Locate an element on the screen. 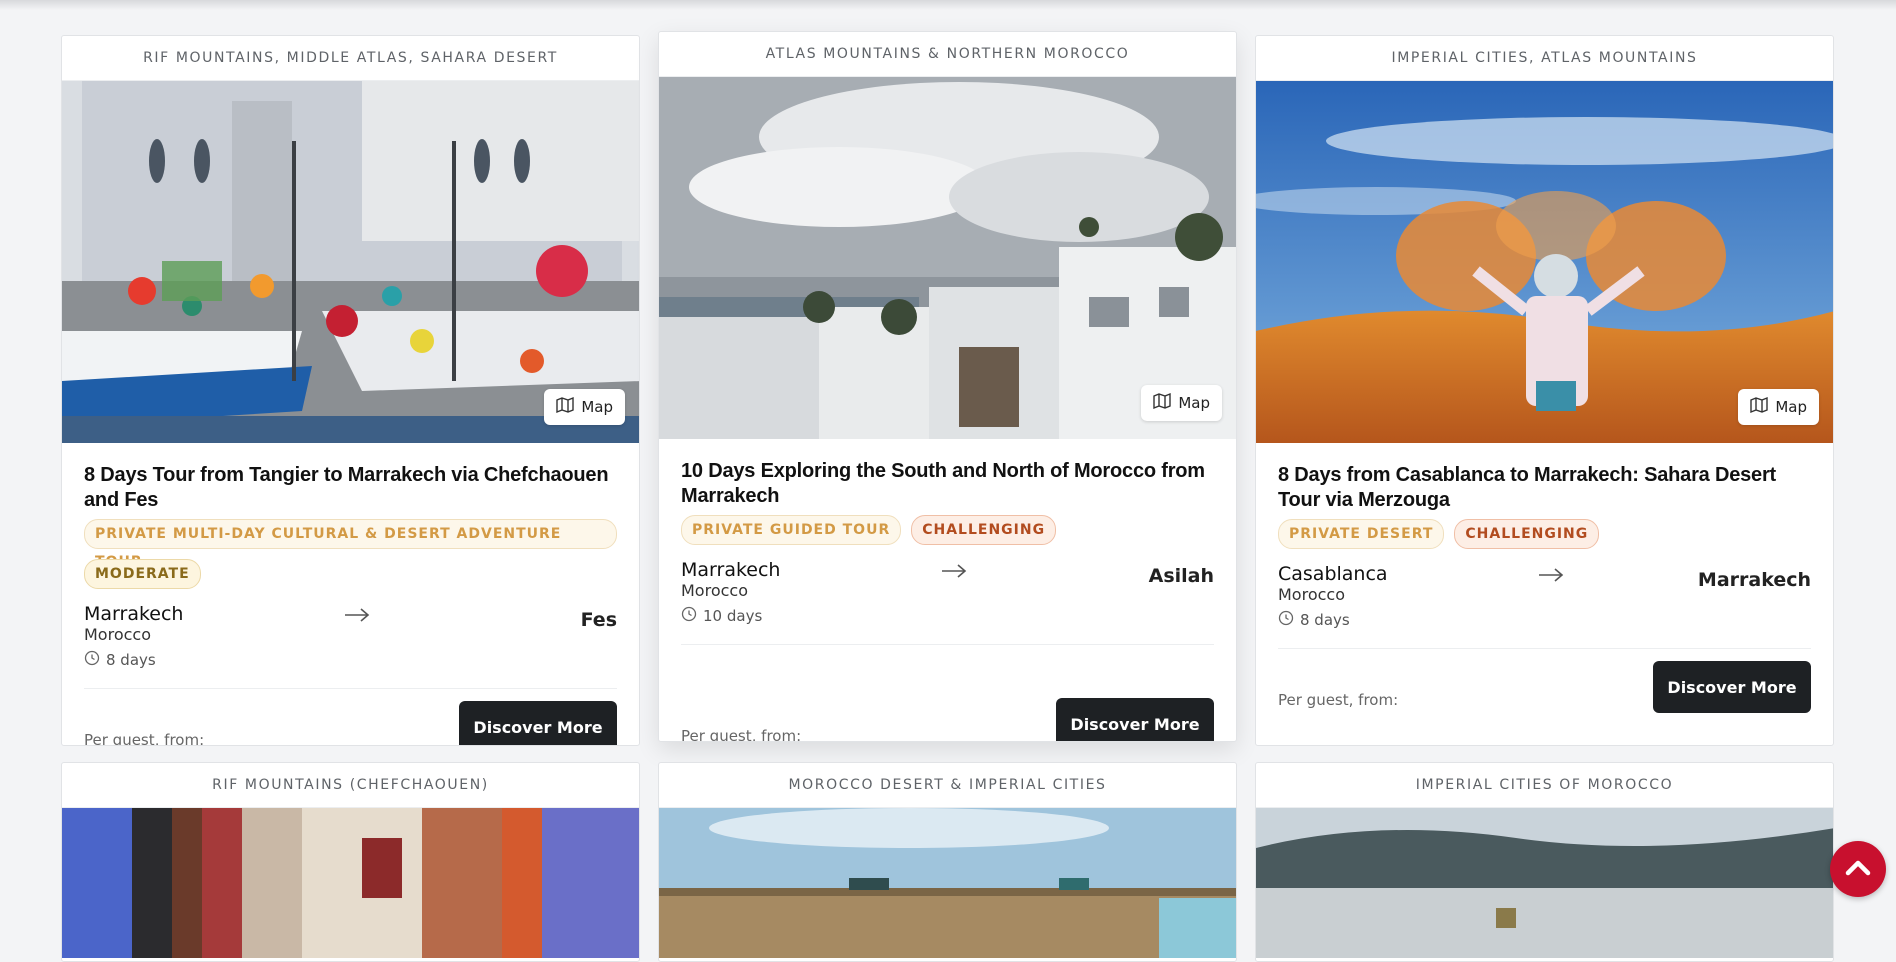 This screenshot has width=1896, height=962. start-city: Casablanca is located at coordinates (1333, 574).